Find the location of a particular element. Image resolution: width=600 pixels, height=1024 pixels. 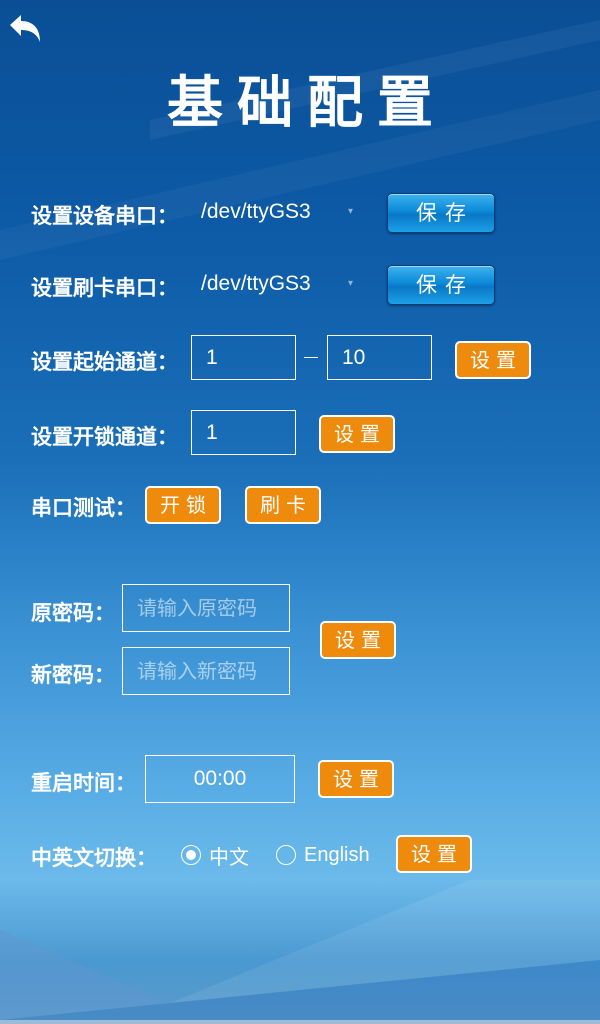

new-password-input: 请输入新密码 is located at coordinates (206, 671).